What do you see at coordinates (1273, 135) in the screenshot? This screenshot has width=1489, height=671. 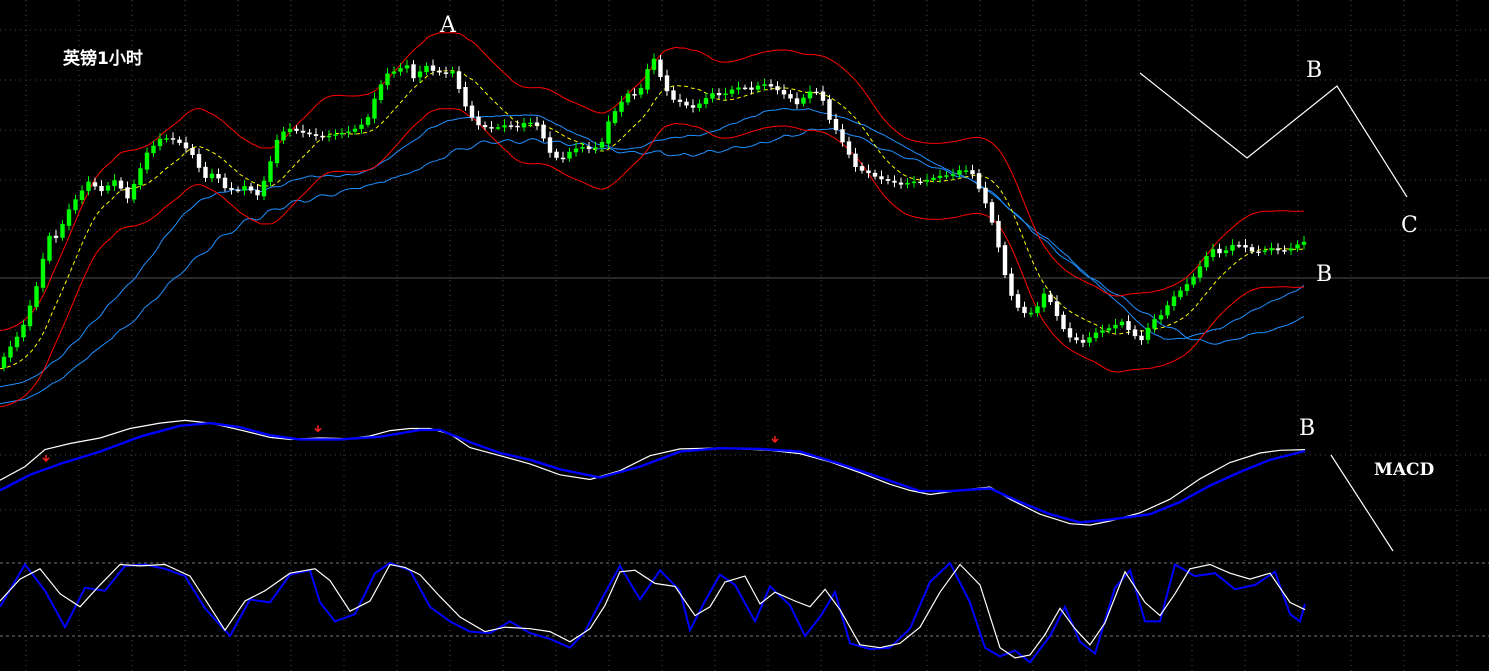 I see `wave-diagram-line` at bounding box center [1273, 135].